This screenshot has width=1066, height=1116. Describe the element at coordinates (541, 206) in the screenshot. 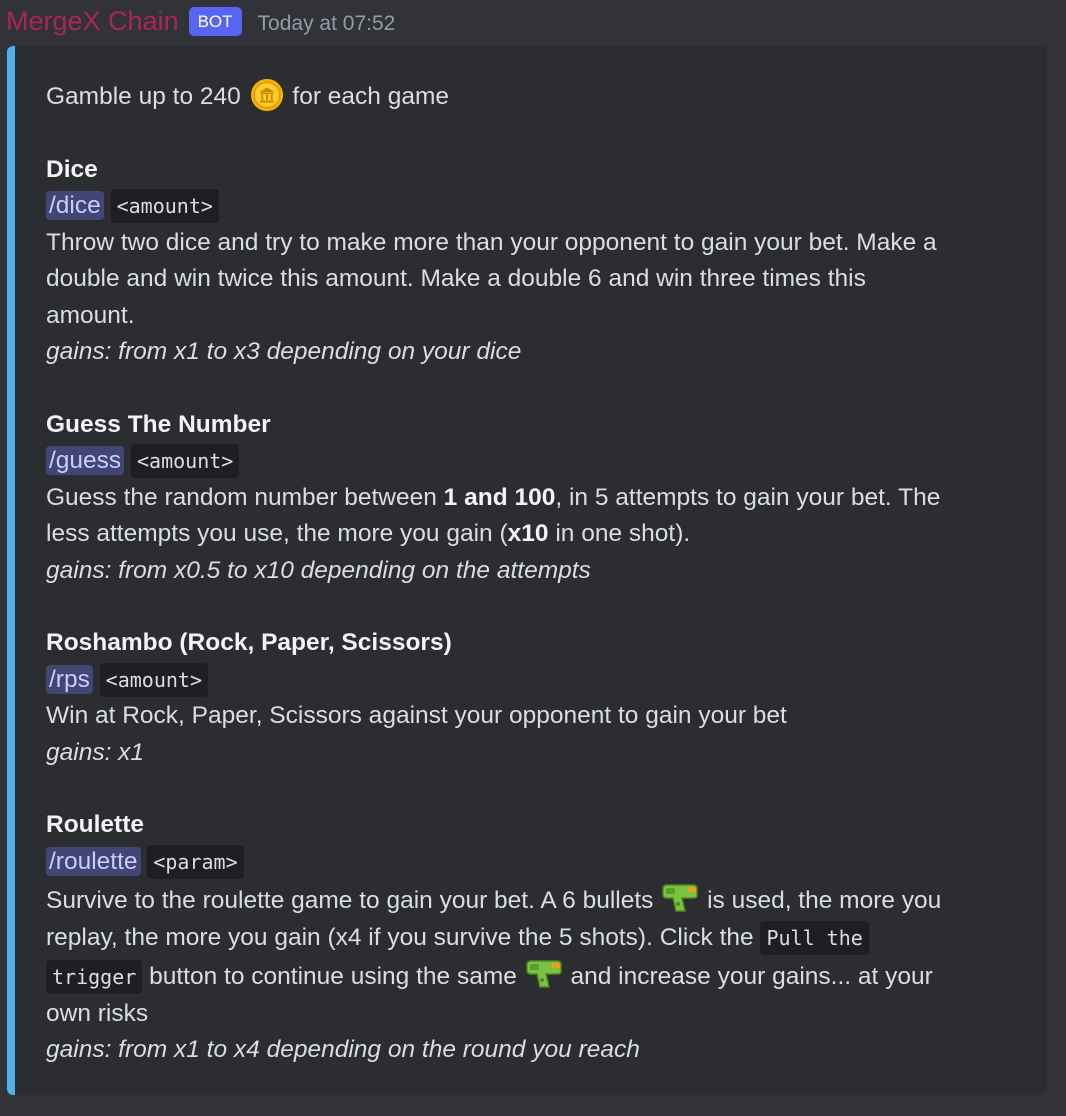

I see `dice-command-line: /dice <amount>` at that location.